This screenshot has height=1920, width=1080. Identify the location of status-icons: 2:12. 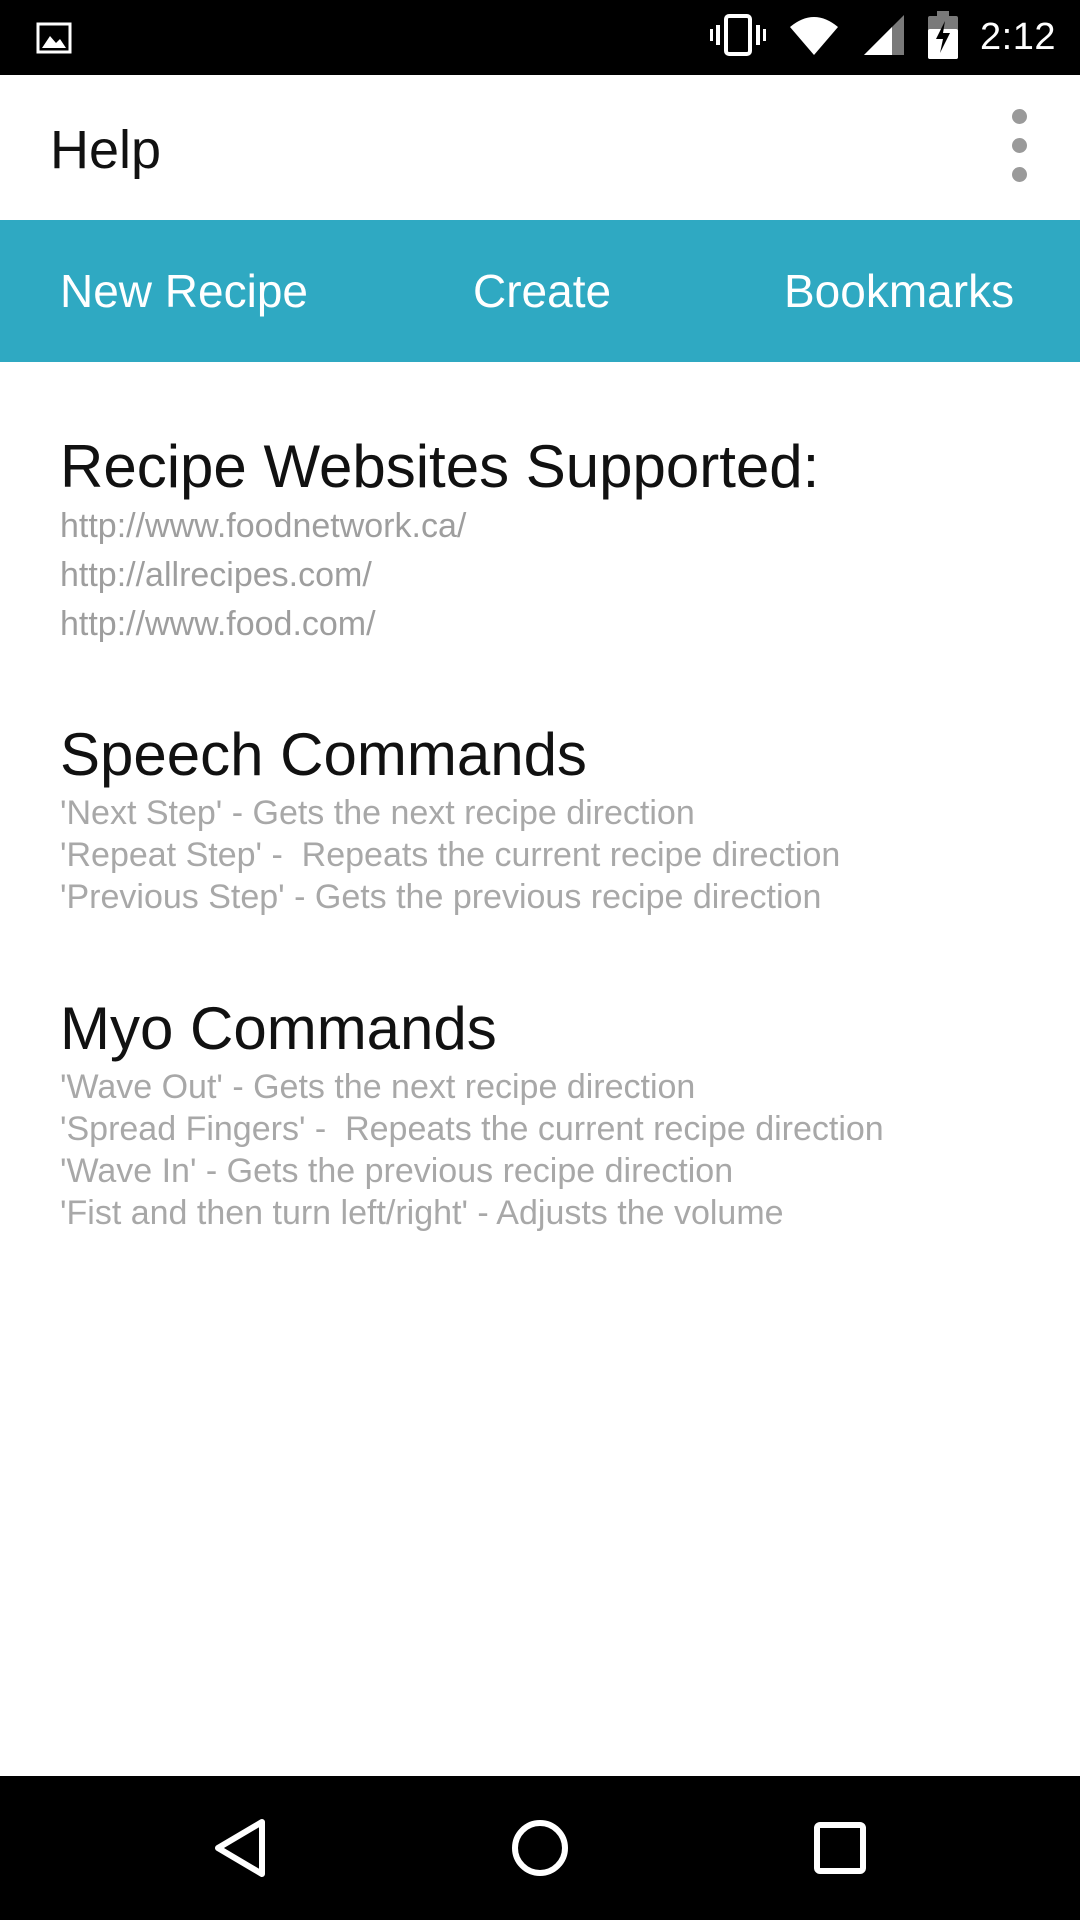
(883, 37).